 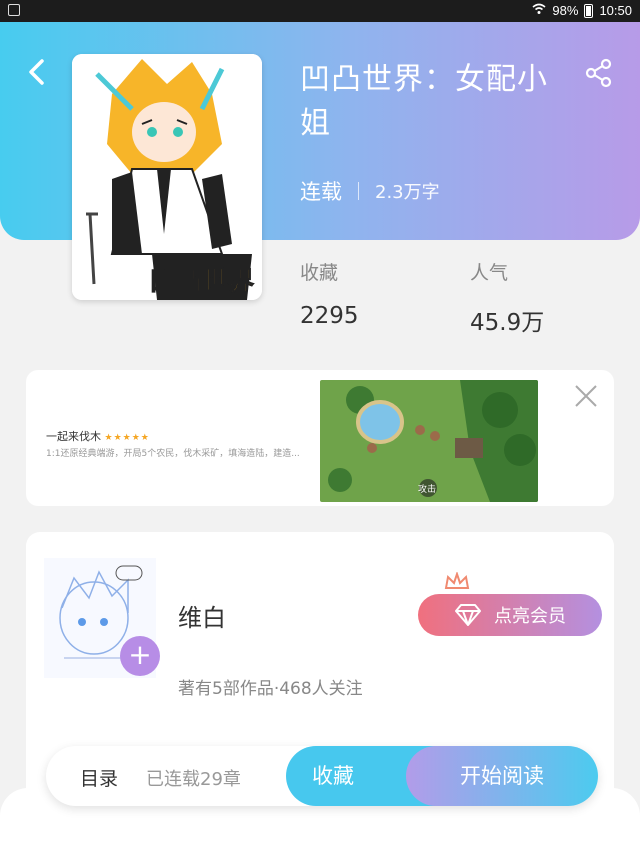 I want to click on ad-close-button, so click(x=586, y=396).